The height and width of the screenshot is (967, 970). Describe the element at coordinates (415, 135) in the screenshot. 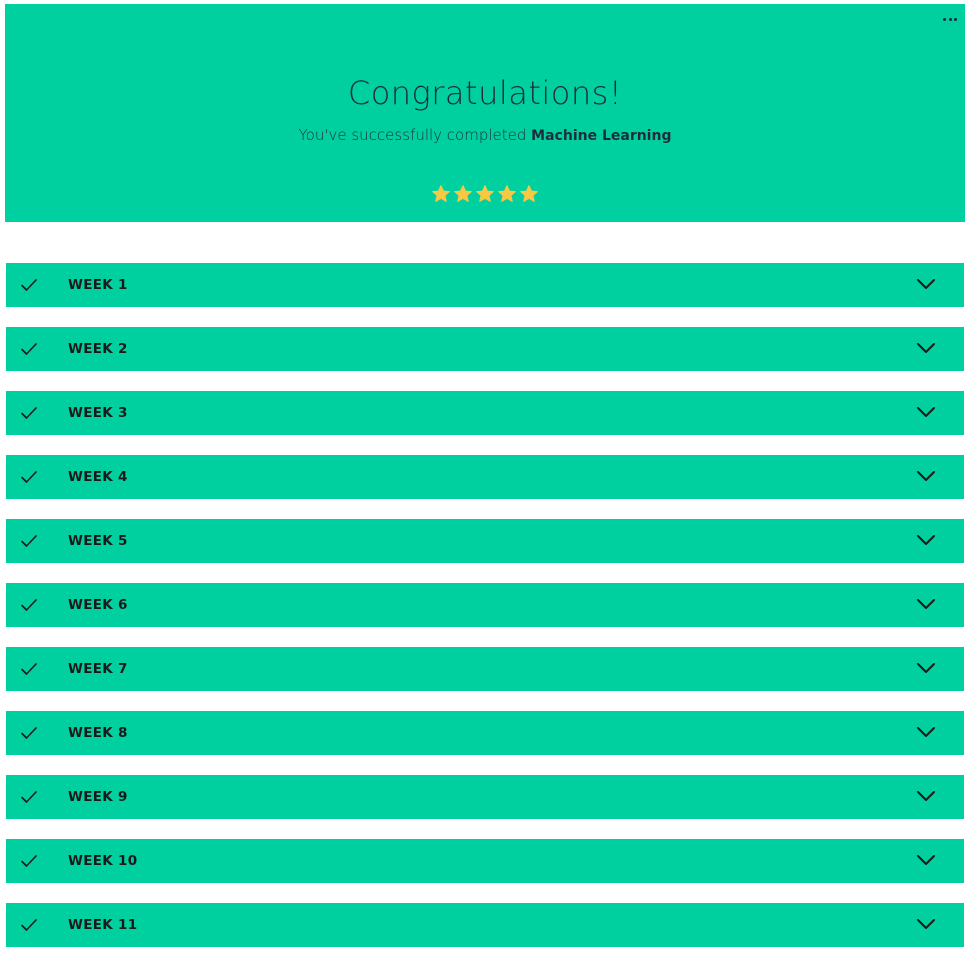

I see `completion-message-prefix: You've successfully completed` at that location.